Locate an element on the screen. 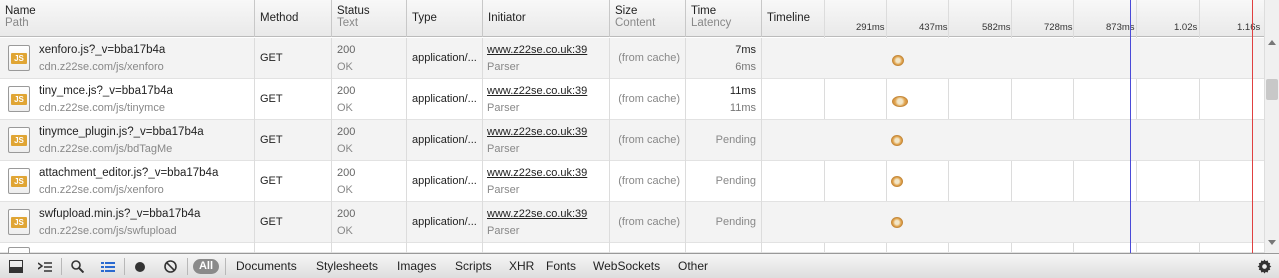 This screenshot has width=1279, height=278. console-drawer-button is located at coordinates (45, 266).